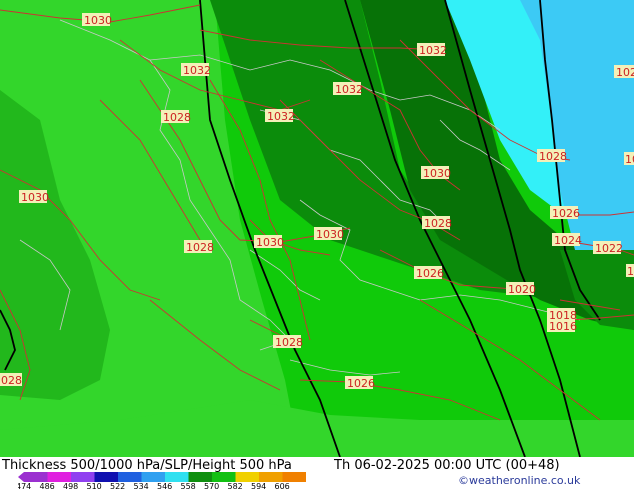  I want to click on svg-text: 1024, so click(568, 240).